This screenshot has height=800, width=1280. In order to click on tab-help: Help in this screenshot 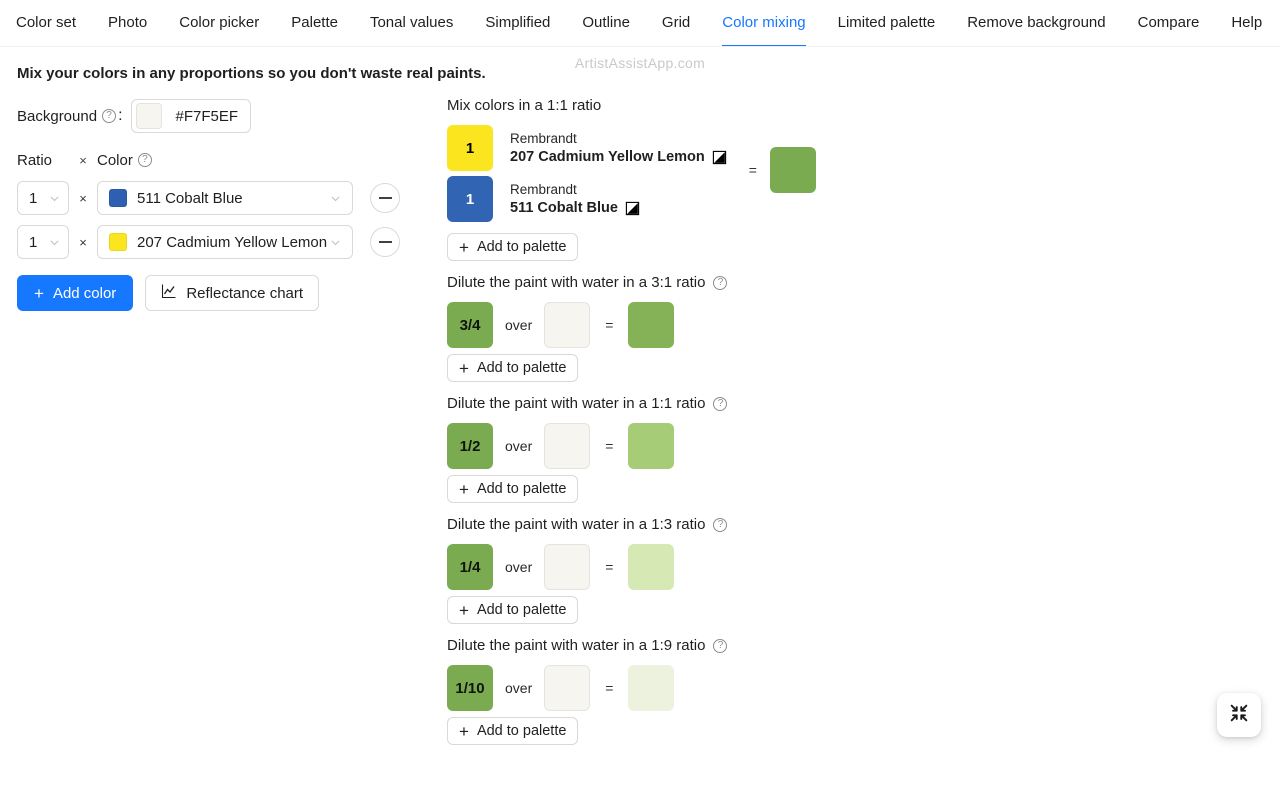, I will do `click(1246, 23)`.